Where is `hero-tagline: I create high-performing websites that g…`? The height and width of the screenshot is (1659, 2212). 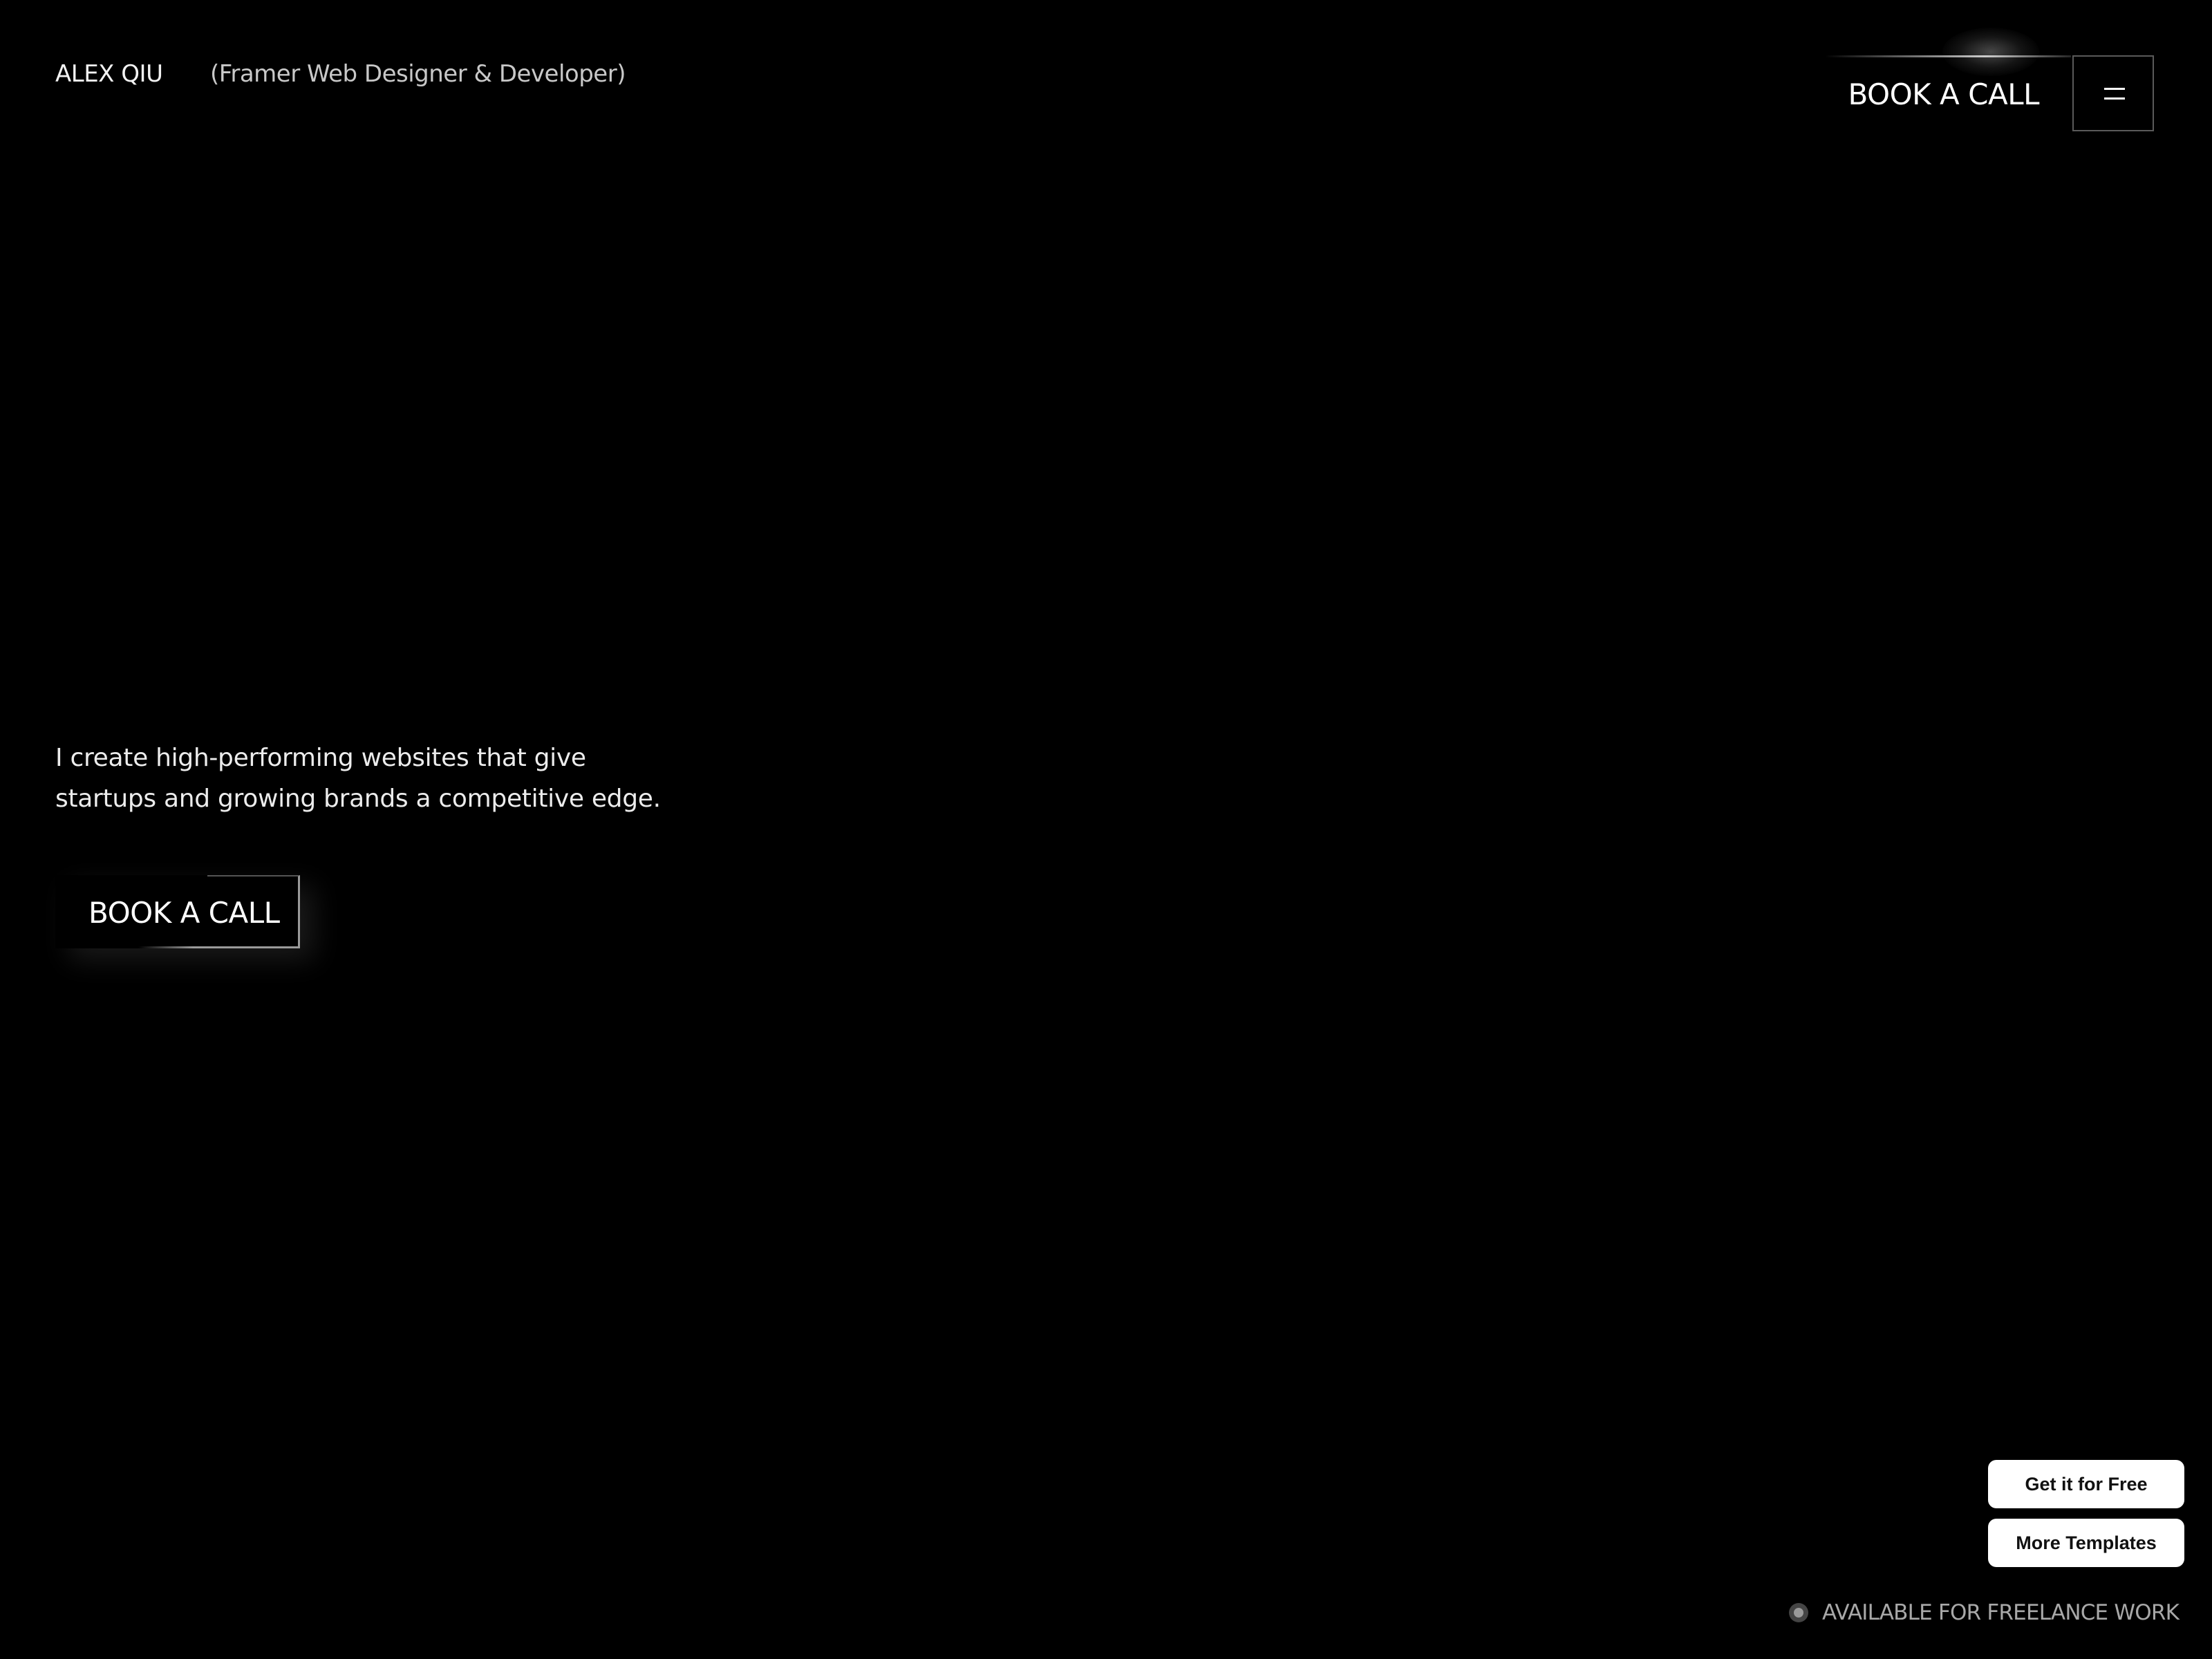
hero-tagline: I create high-performing websites that g… is located at coordinates (359, 779).